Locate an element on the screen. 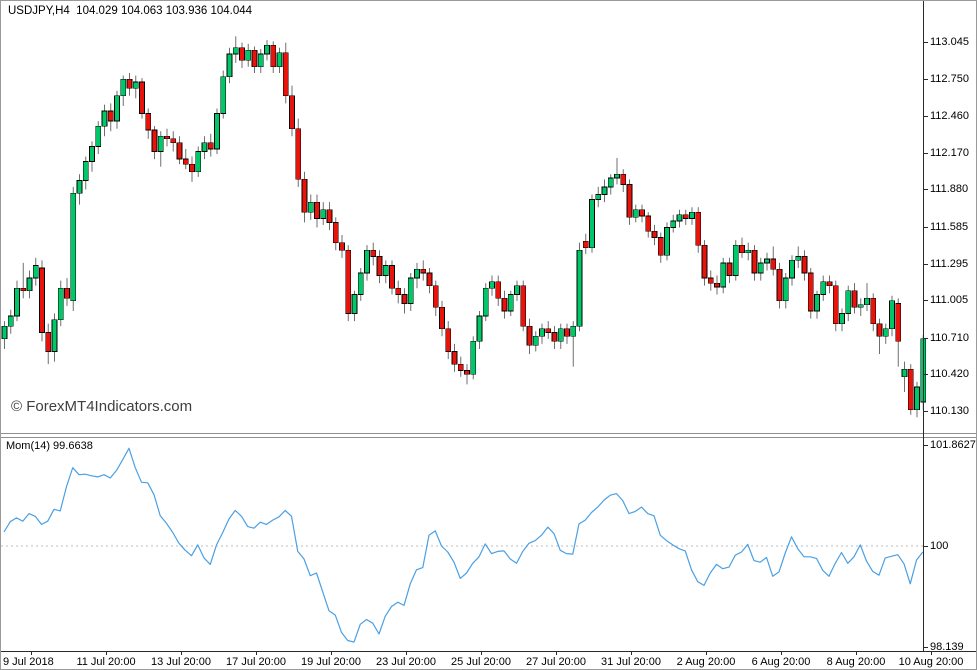  time-axis-line is located at coordinates (488, 651).